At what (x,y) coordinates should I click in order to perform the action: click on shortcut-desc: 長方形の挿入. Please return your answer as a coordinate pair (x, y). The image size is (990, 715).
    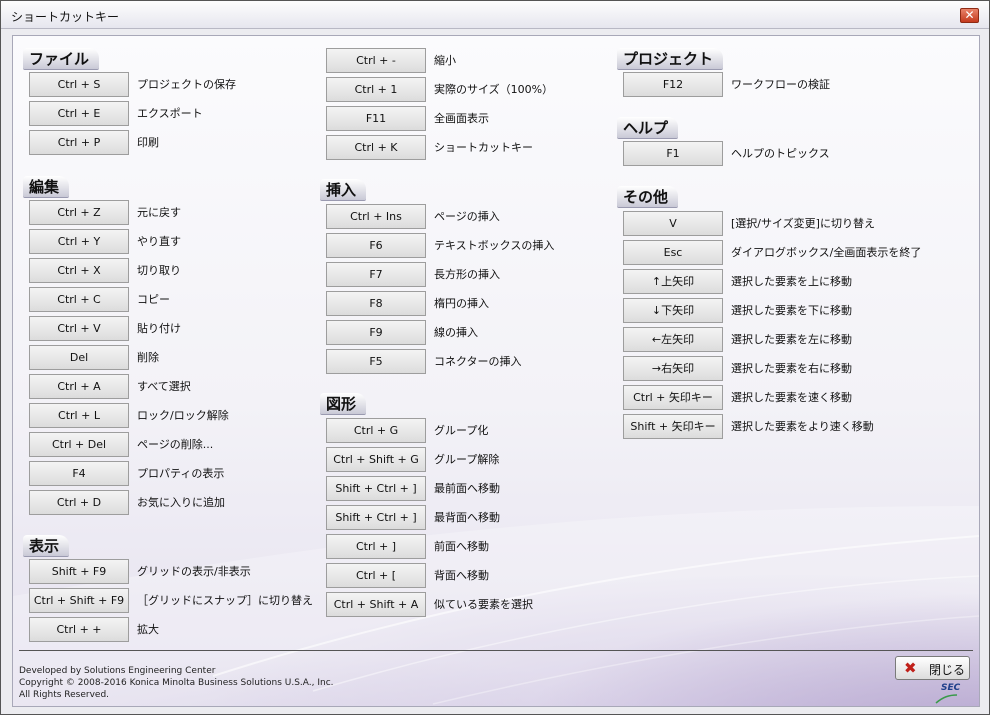
    Looking at the image, I should click on (467, 274).